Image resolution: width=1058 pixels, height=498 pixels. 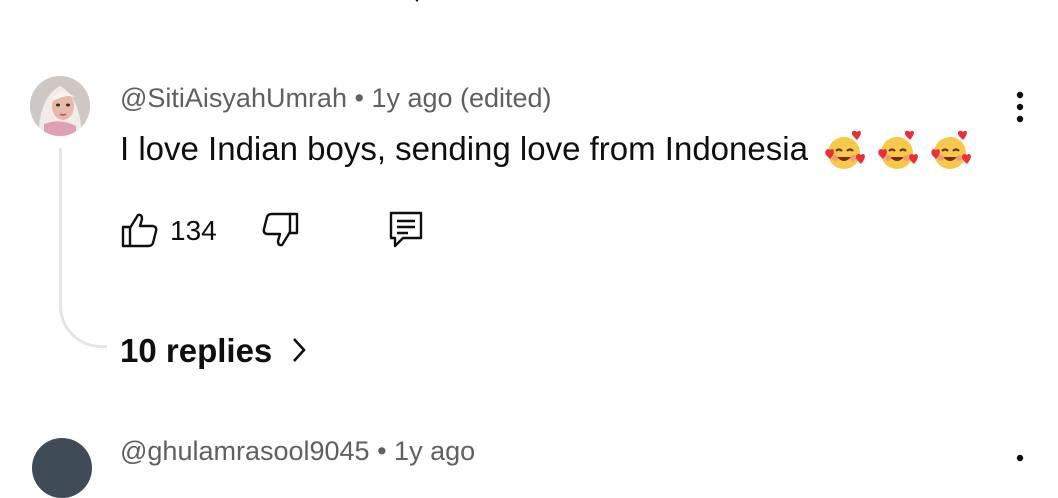 I want to click on like-icon, so click(x=131, y=3).